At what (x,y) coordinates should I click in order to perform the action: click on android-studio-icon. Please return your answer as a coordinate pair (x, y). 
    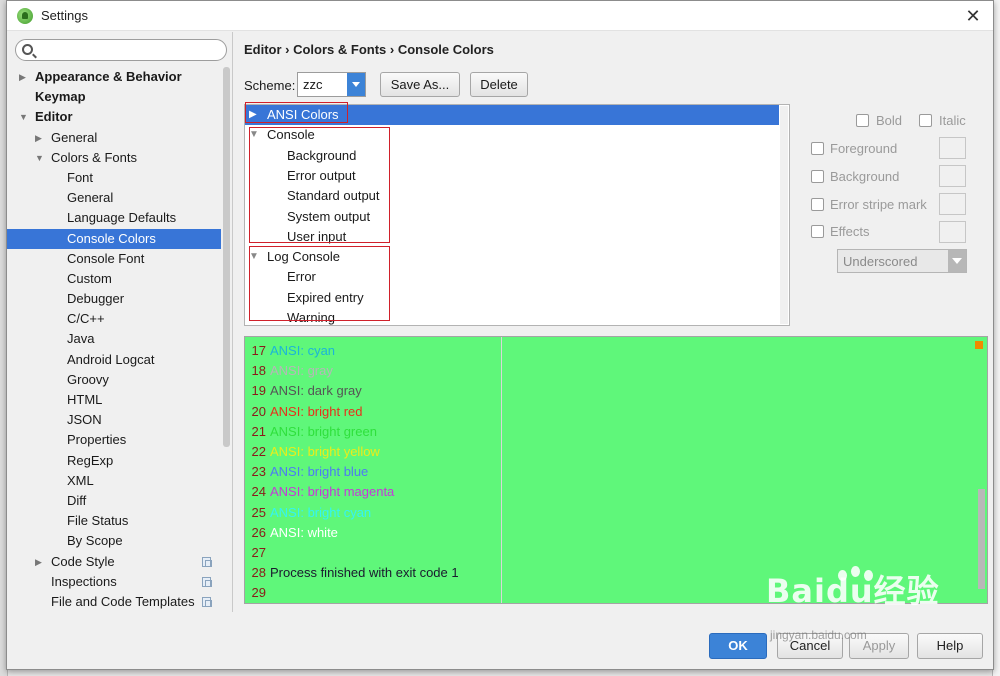
    Looking at the image, I should click on (25, 15).